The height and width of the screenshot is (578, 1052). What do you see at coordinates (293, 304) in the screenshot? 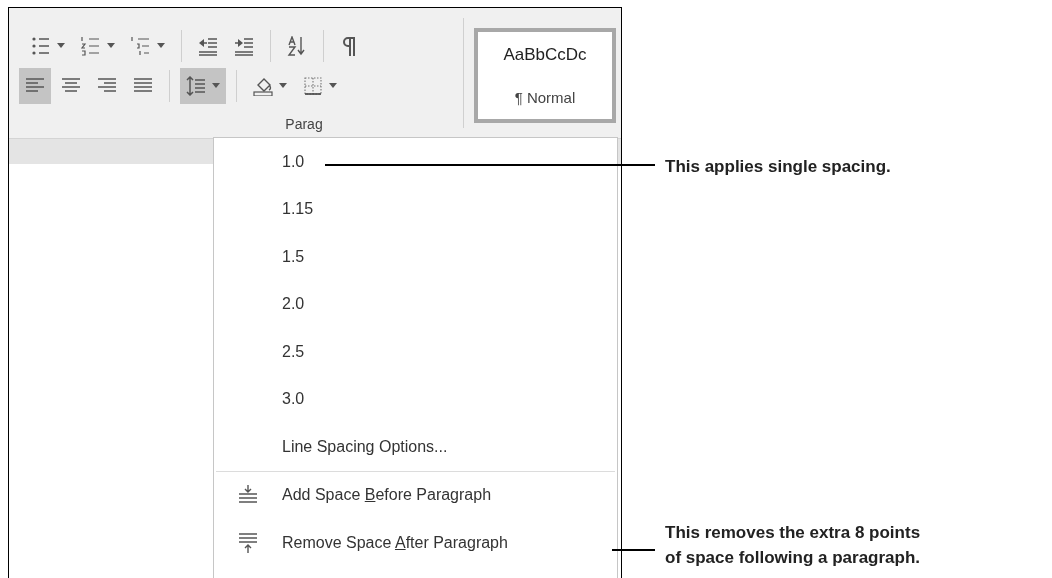
I see `menu-item: 2.0` at bounding box center [293, 304].